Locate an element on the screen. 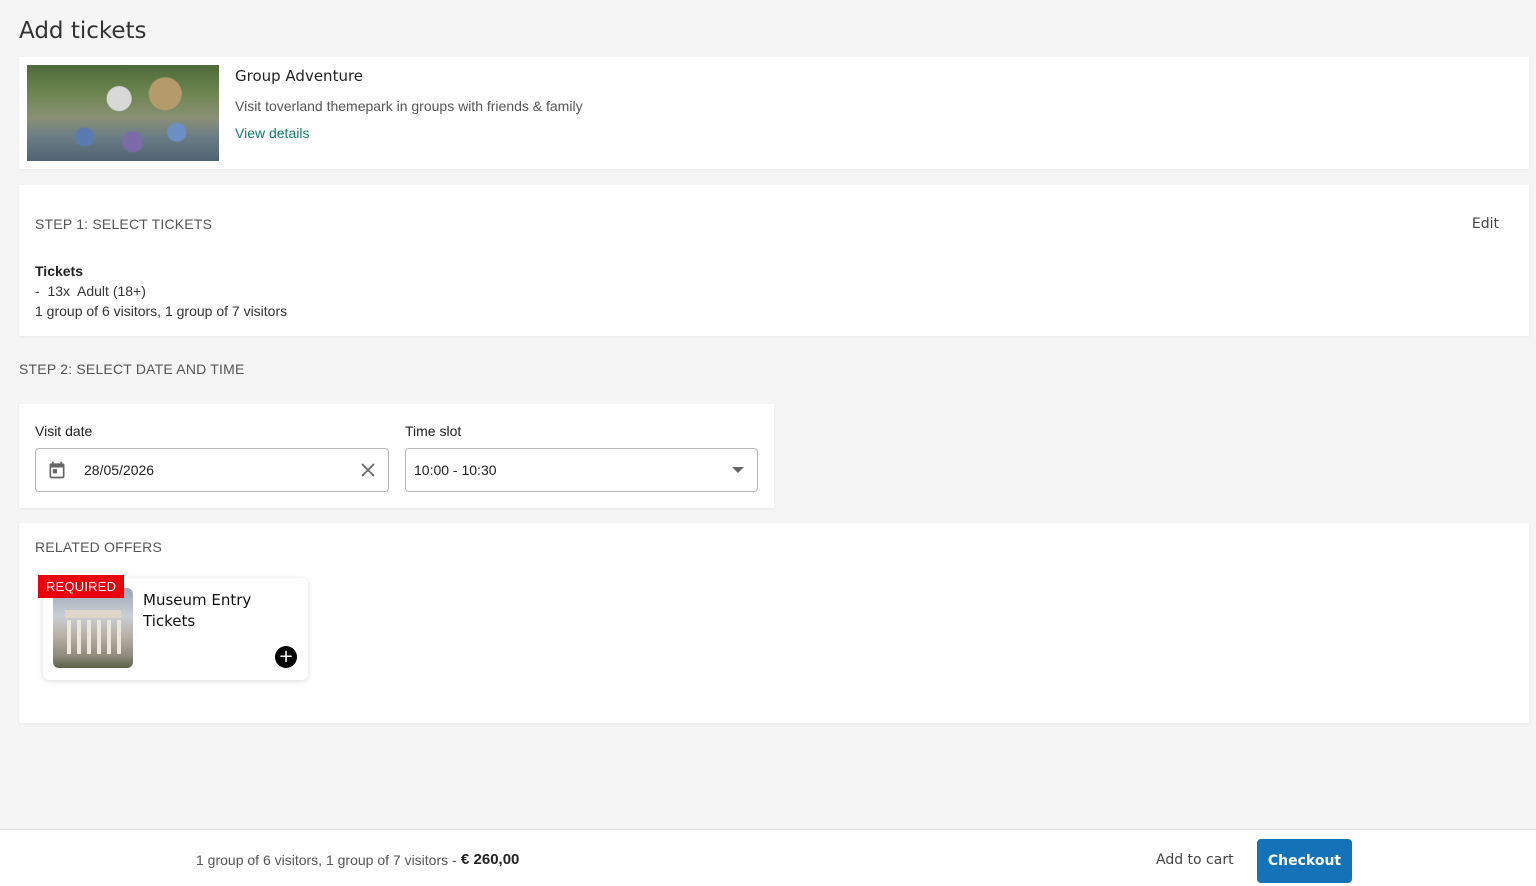 This screenshot has height=886, width=1536. offer-image is located at coordinates (93, 628).